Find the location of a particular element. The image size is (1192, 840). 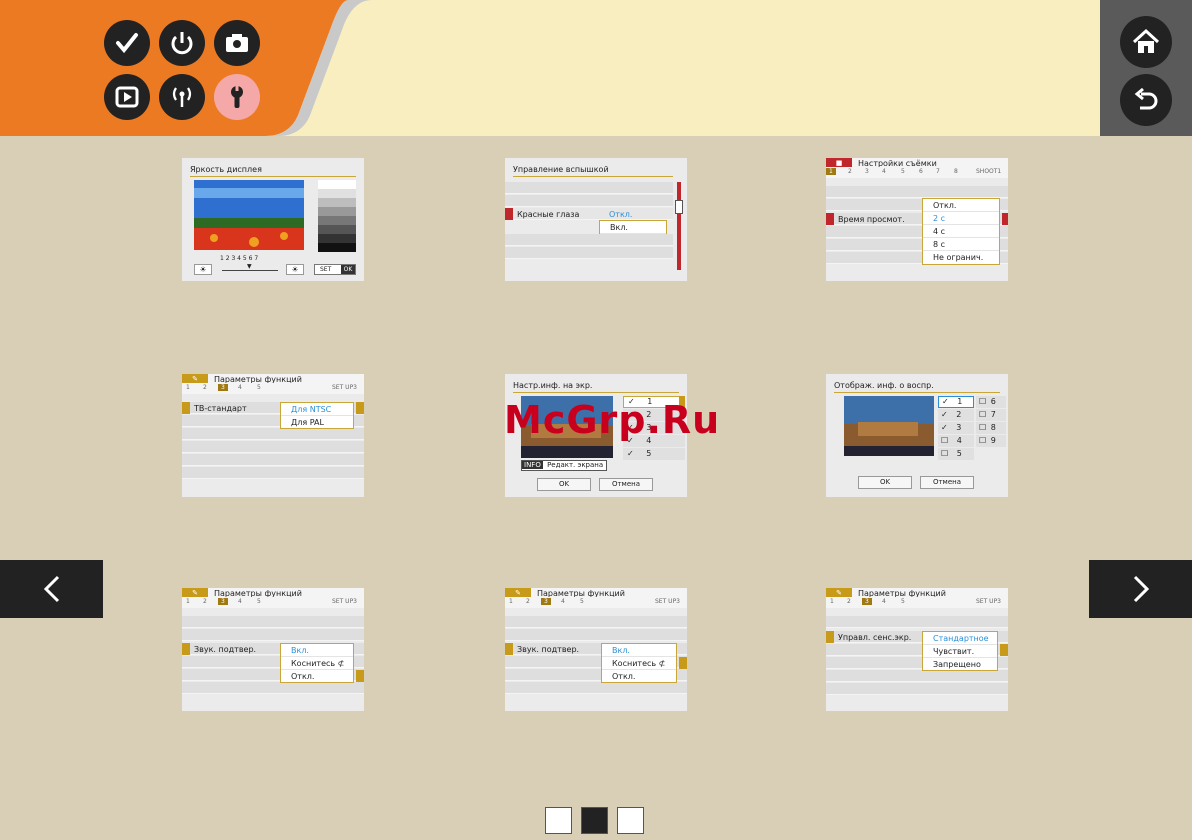

landscape-photo is located at coordinates (249, 215).